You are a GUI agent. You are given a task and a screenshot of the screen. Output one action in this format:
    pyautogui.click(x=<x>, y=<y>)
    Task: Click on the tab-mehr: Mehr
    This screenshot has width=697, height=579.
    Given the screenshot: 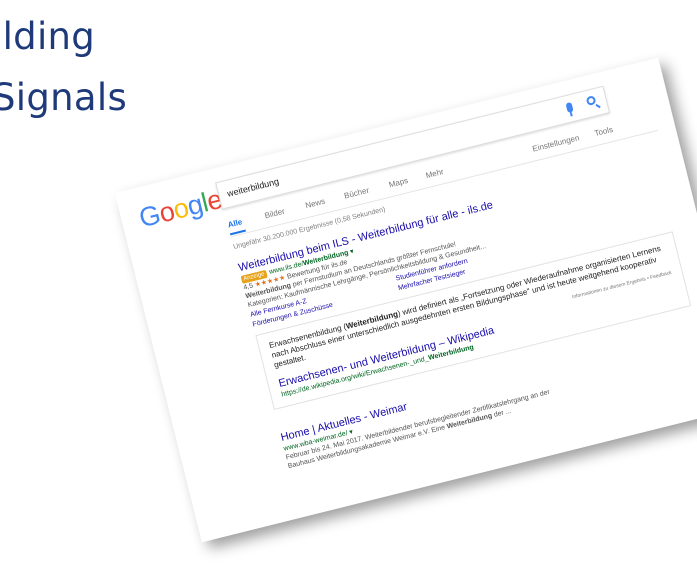 What is the action you would take?
    pyautogui.click(x=435, y=173)
    